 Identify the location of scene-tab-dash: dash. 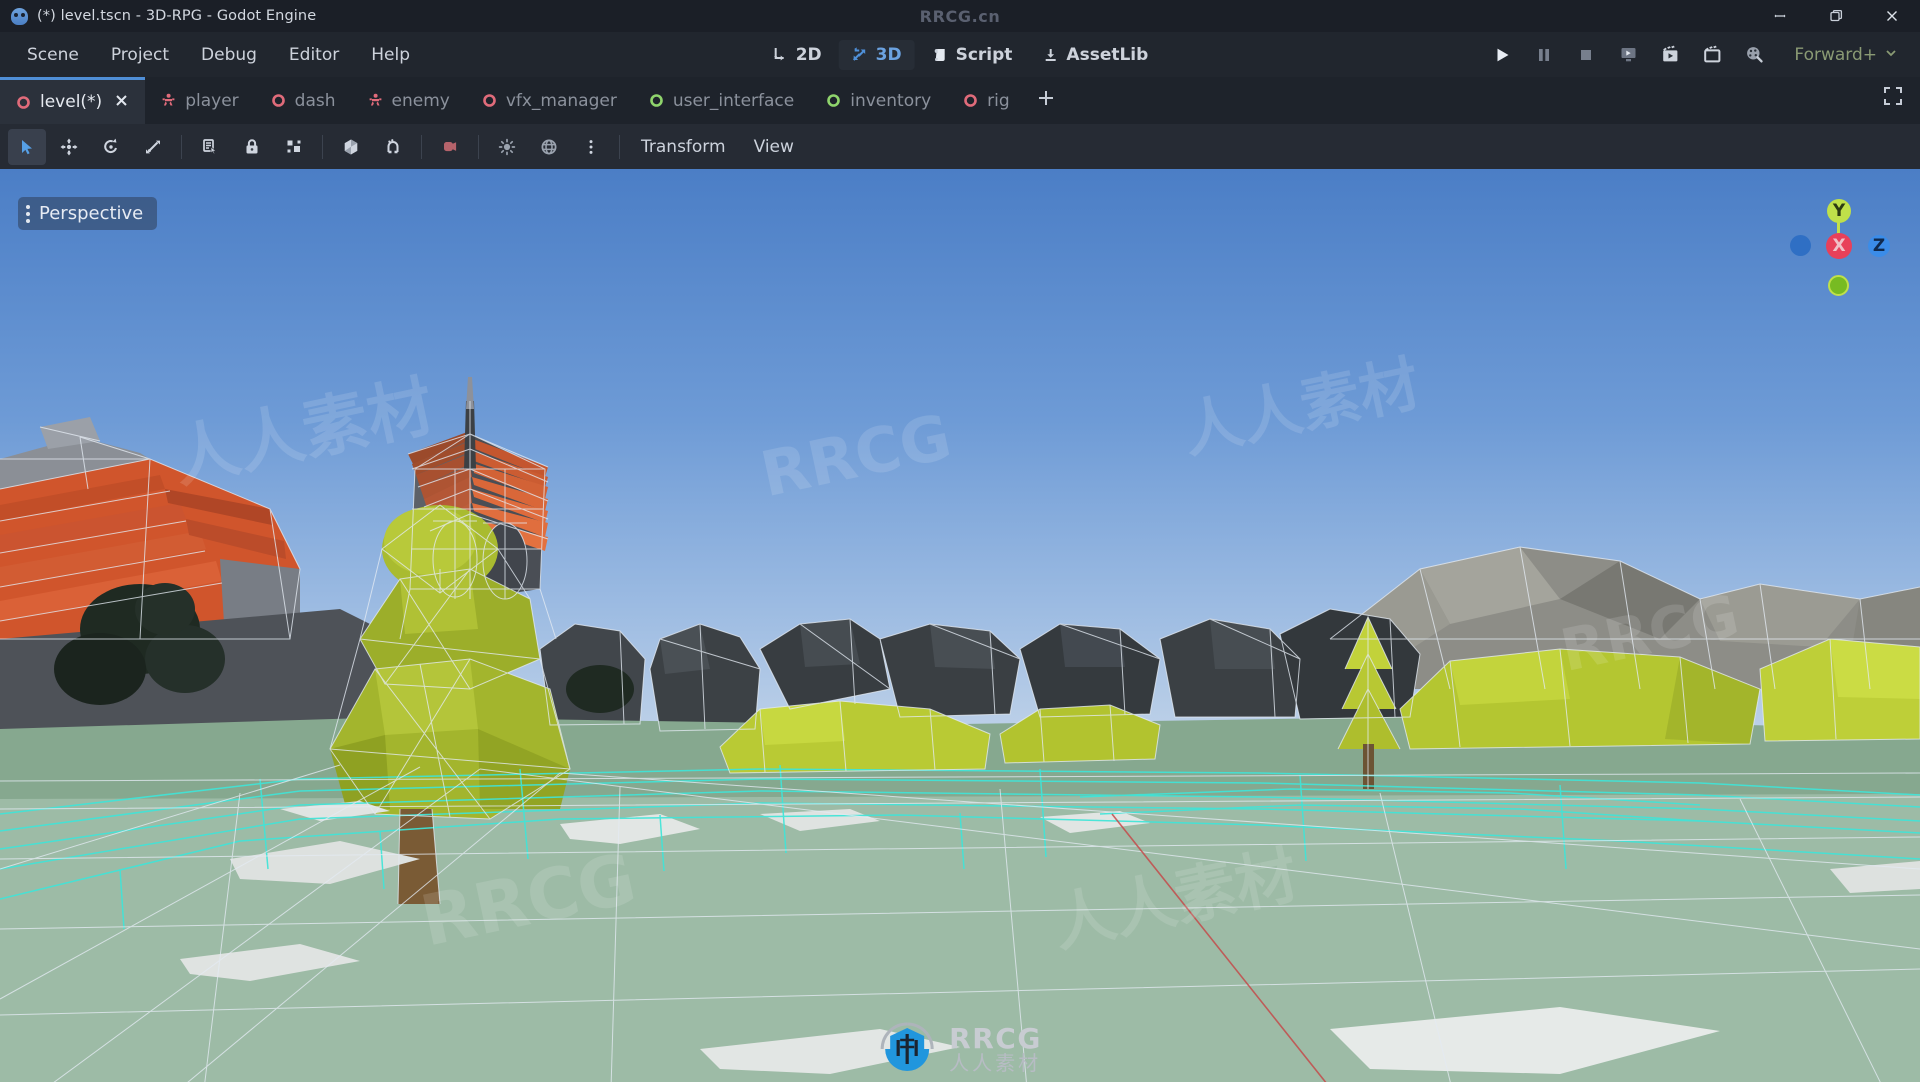
(303, 100).